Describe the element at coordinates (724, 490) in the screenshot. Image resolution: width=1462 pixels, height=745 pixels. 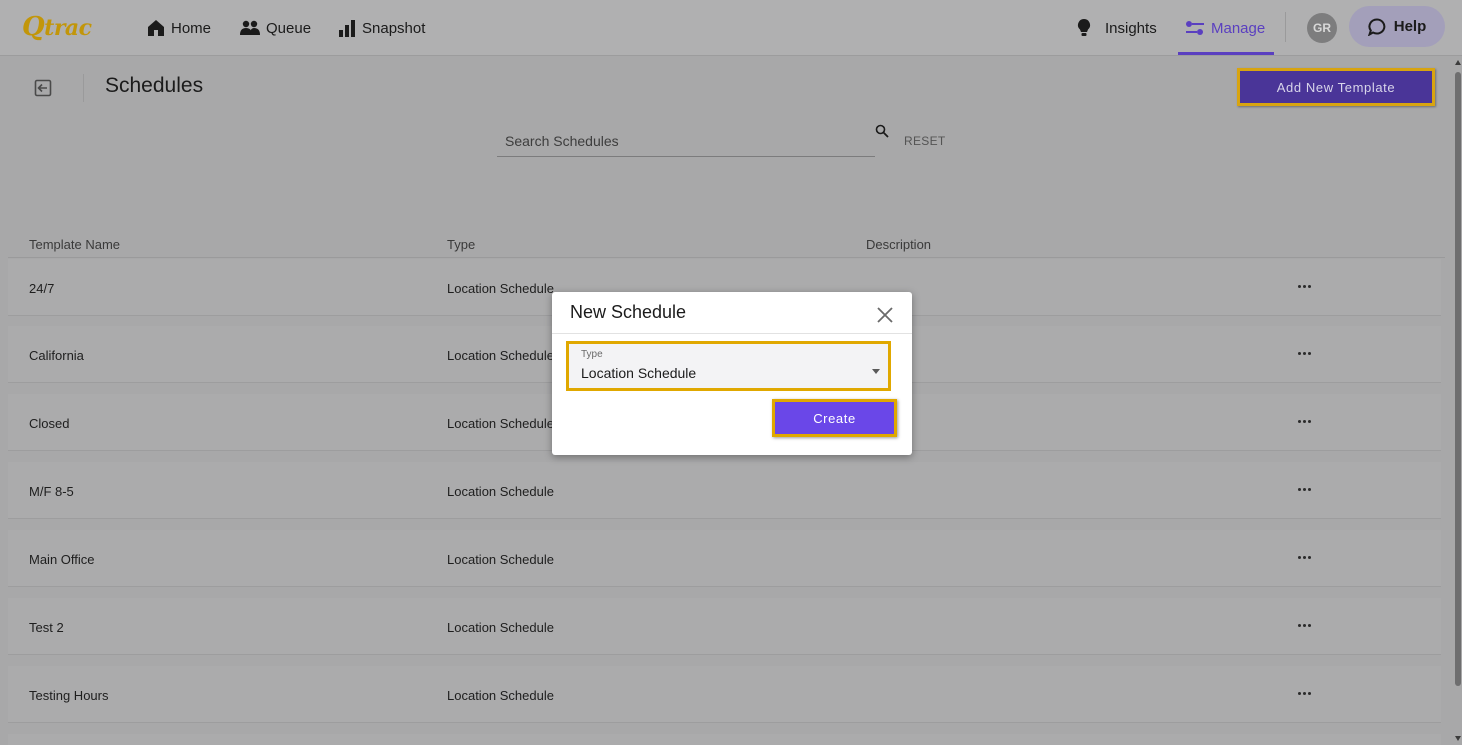
I see `table-row: M/F 8-5 Location Schedule` at that location.